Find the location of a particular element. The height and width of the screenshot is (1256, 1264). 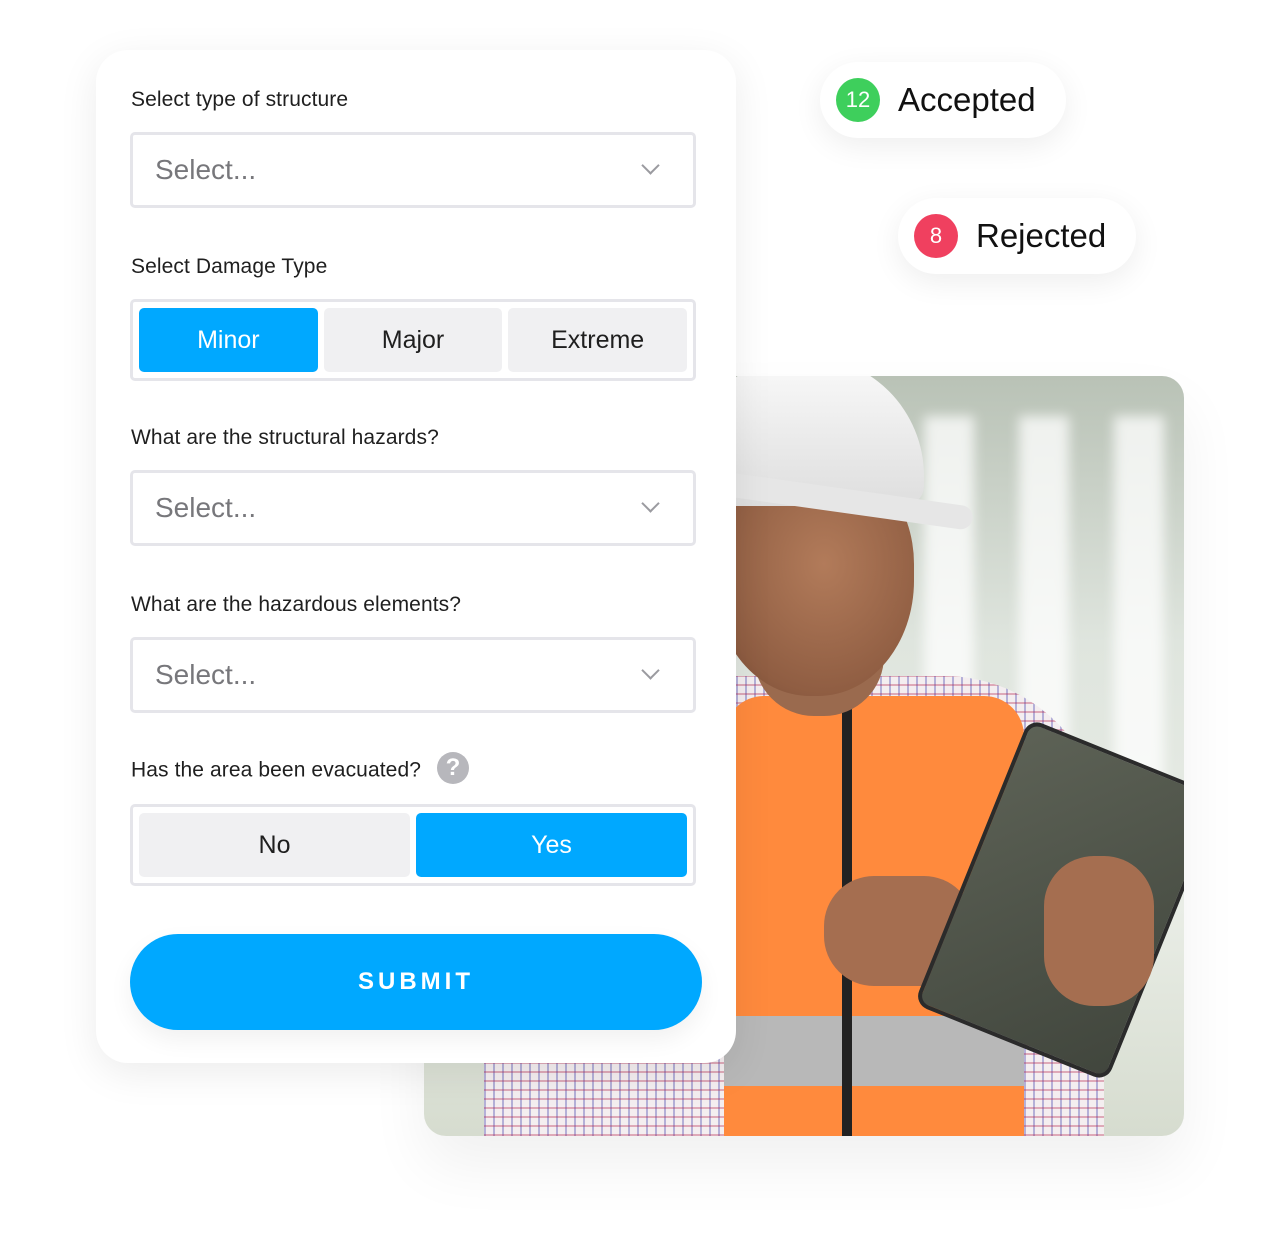

damage-type-segmented-control: Minor Major Extreme is located at coordinates (413, 340).